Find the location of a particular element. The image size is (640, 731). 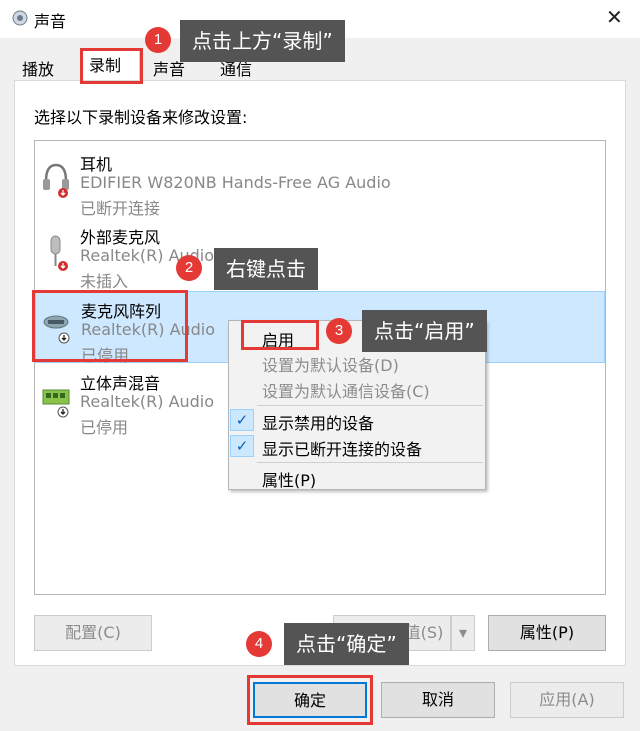

device-status: 已停用 is located at coordinates (104, 427).